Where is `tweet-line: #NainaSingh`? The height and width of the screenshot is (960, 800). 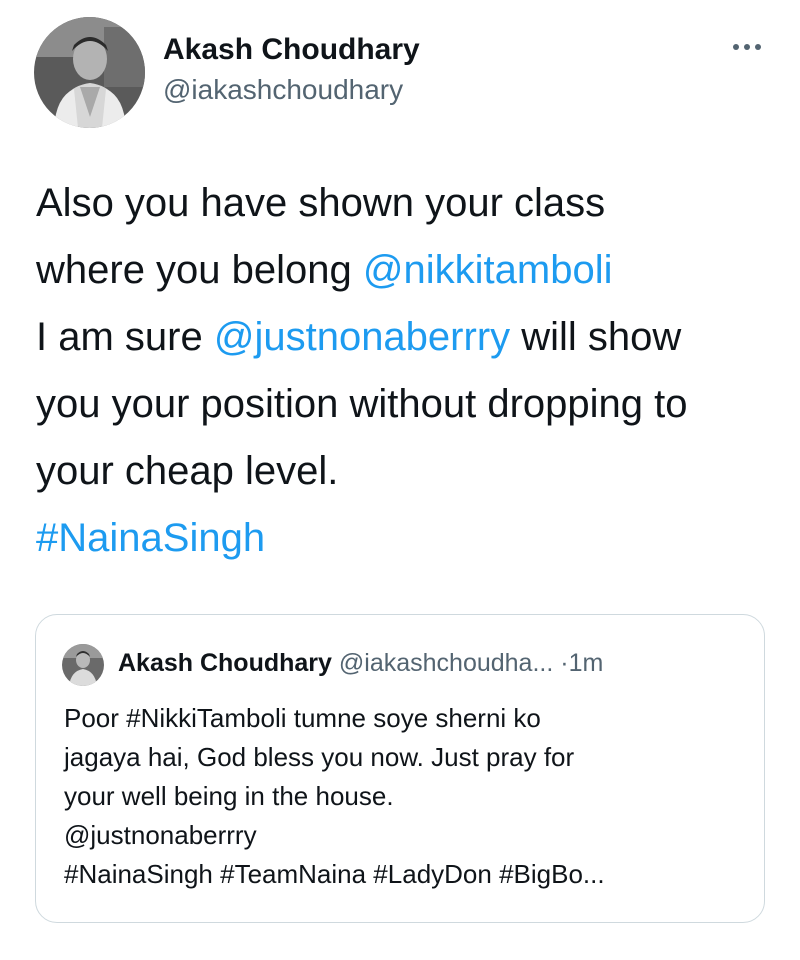
tweet-line: #NainaSingh is located at coordinates (411, 538).